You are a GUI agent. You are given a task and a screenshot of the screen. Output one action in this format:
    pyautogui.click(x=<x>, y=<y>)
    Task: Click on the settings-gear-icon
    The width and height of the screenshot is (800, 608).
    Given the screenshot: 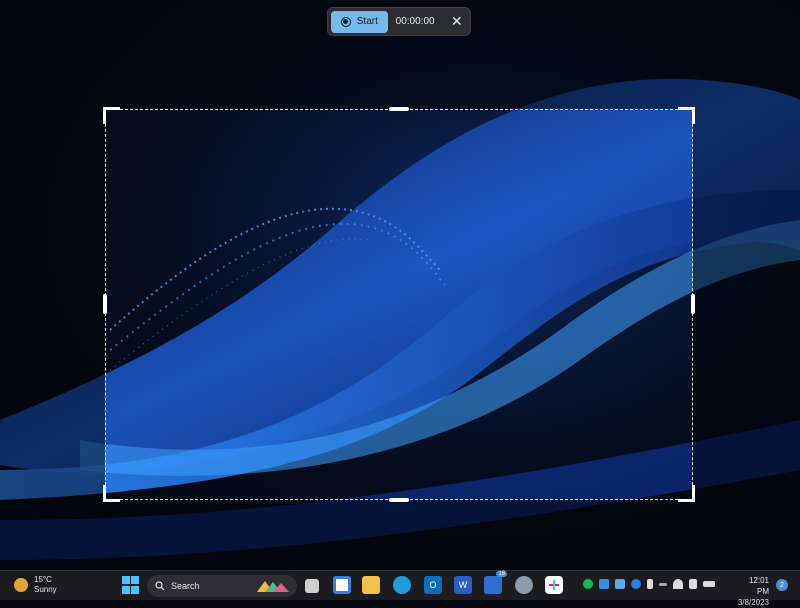 What is the action you would take?
    pyautogui.click(x=524, y=585)
    